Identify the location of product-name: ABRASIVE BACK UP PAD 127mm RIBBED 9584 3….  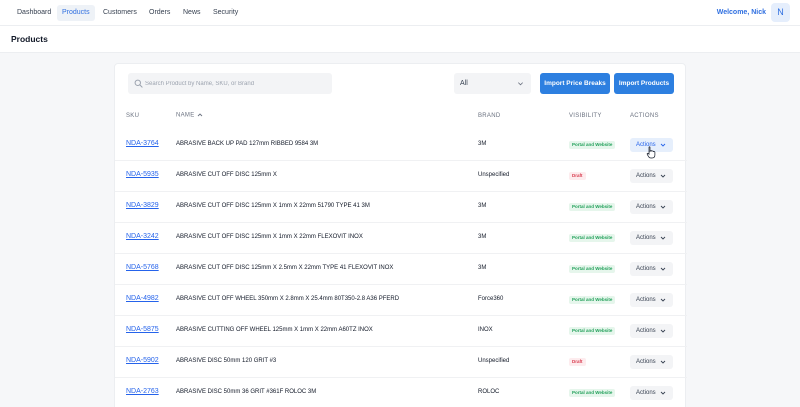
(247, 144).